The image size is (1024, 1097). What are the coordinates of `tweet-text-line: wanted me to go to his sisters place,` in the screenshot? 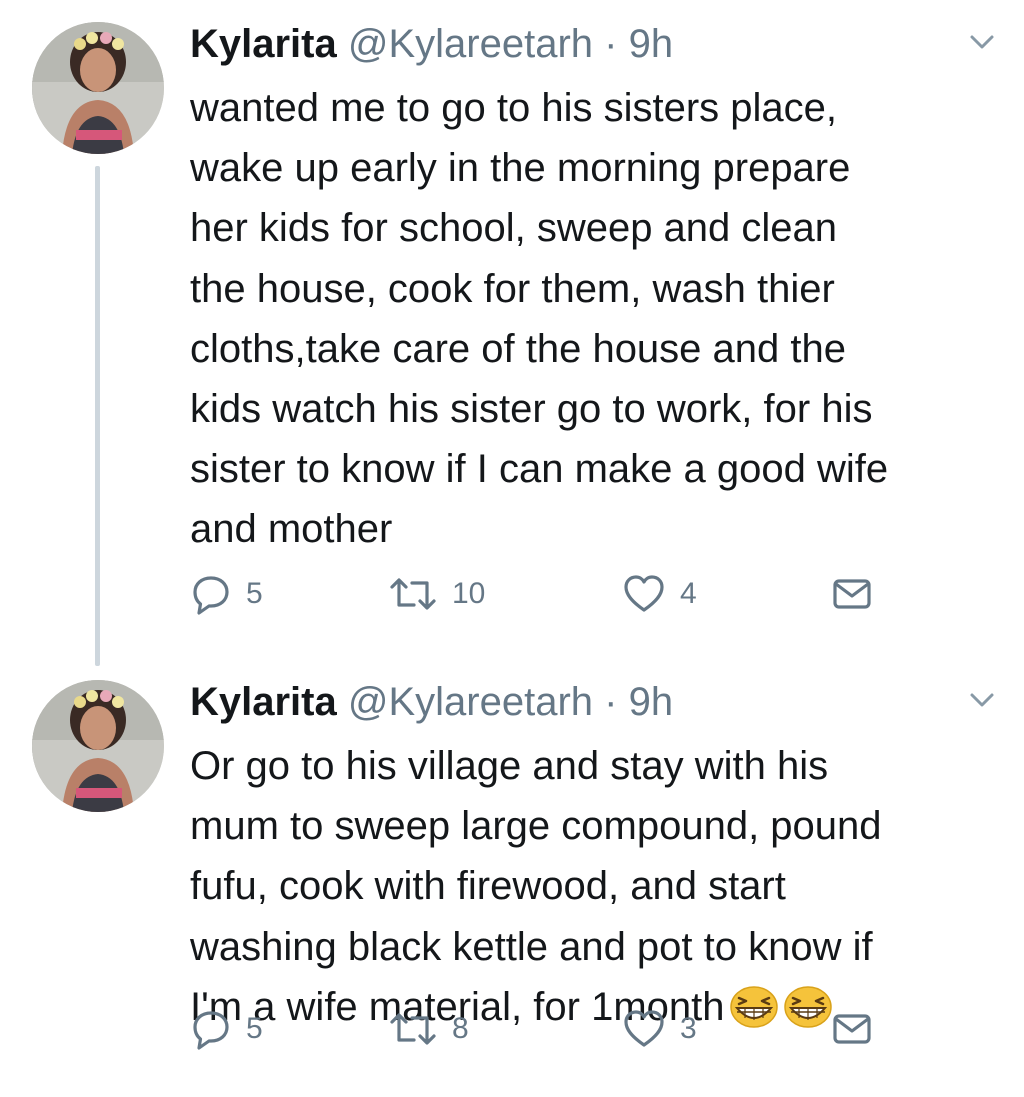 It's located at (513, 108).